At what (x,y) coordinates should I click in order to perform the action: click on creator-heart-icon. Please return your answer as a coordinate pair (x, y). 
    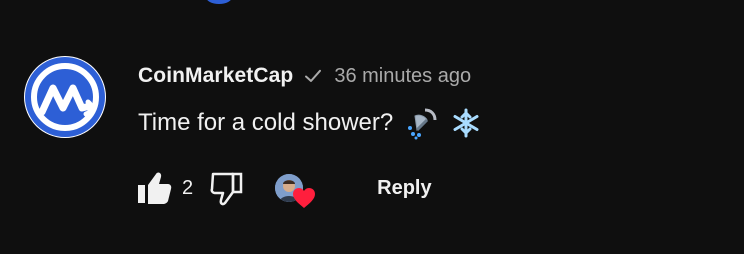
    Looking at the image, I should click on (304, 198).